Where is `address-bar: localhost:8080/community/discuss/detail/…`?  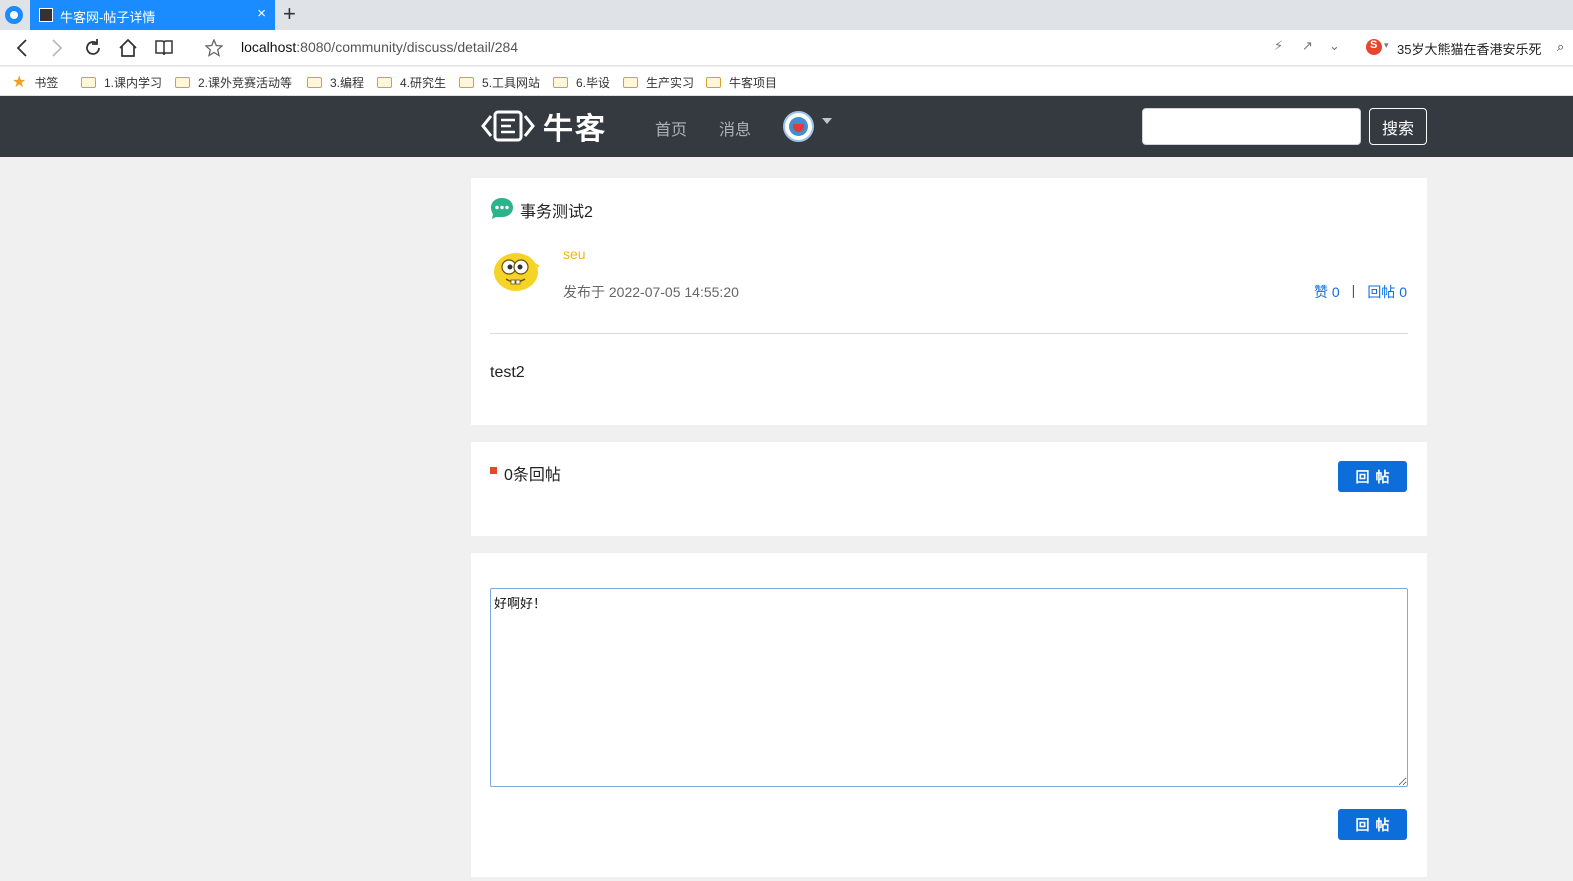
address-bar: localhost:8080/community/discuss/detail/… is located at coordinates (786, 48).